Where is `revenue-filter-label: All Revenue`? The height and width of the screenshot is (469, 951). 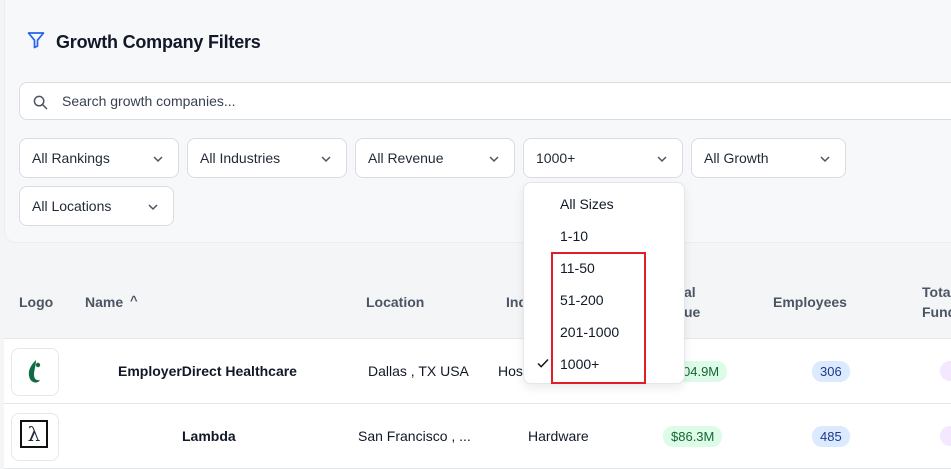 revenue-filter-label: All Revenue is located at coordinates (406, 158).